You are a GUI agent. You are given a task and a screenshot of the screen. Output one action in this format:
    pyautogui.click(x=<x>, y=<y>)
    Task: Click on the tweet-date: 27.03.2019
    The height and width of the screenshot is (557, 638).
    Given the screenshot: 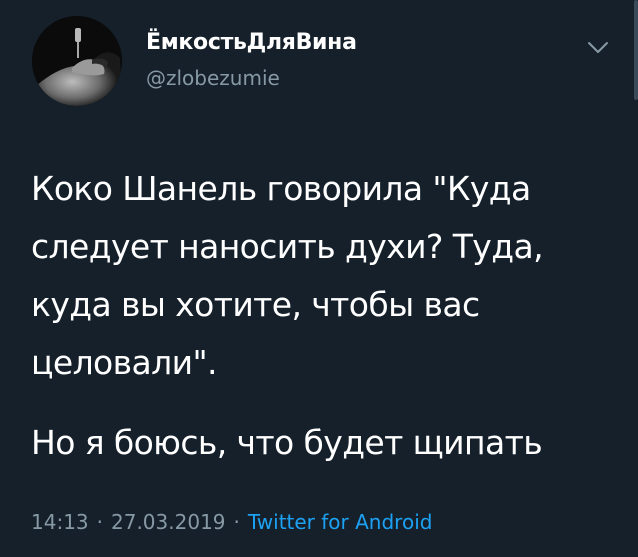 What is the action you would take?
    pyautogui.click(x=168, y=522)
    